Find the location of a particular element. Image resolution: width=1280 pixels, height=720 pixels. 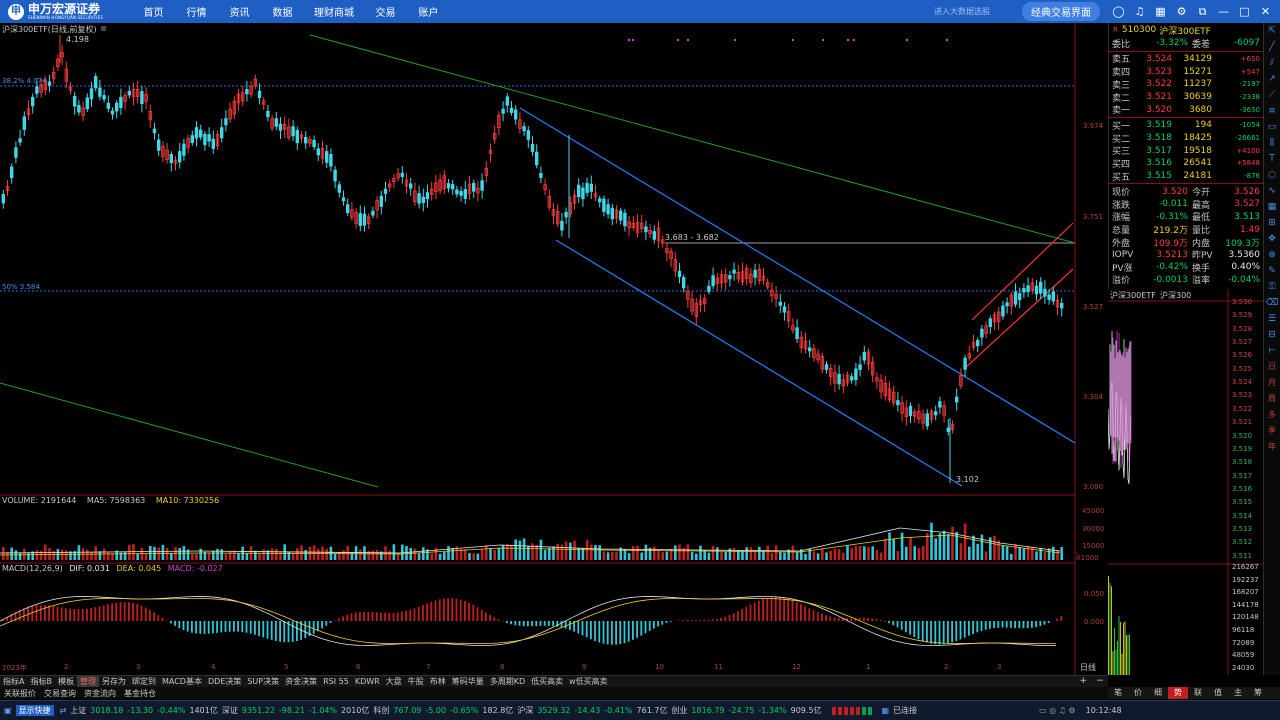

indicator-tab: 模板 is located at coordinates (66, 681).